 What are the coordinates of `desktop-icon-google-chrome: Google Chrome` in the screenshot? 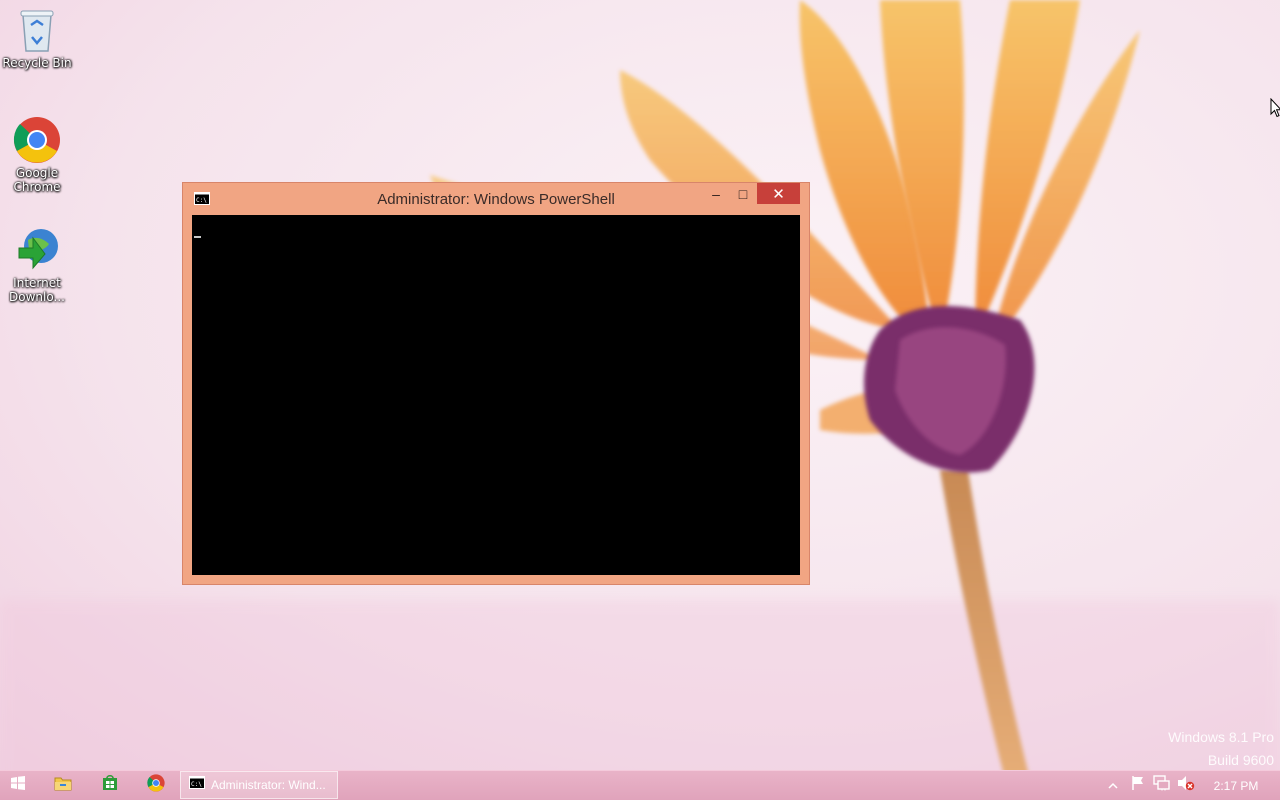 It's located at (37, 155).